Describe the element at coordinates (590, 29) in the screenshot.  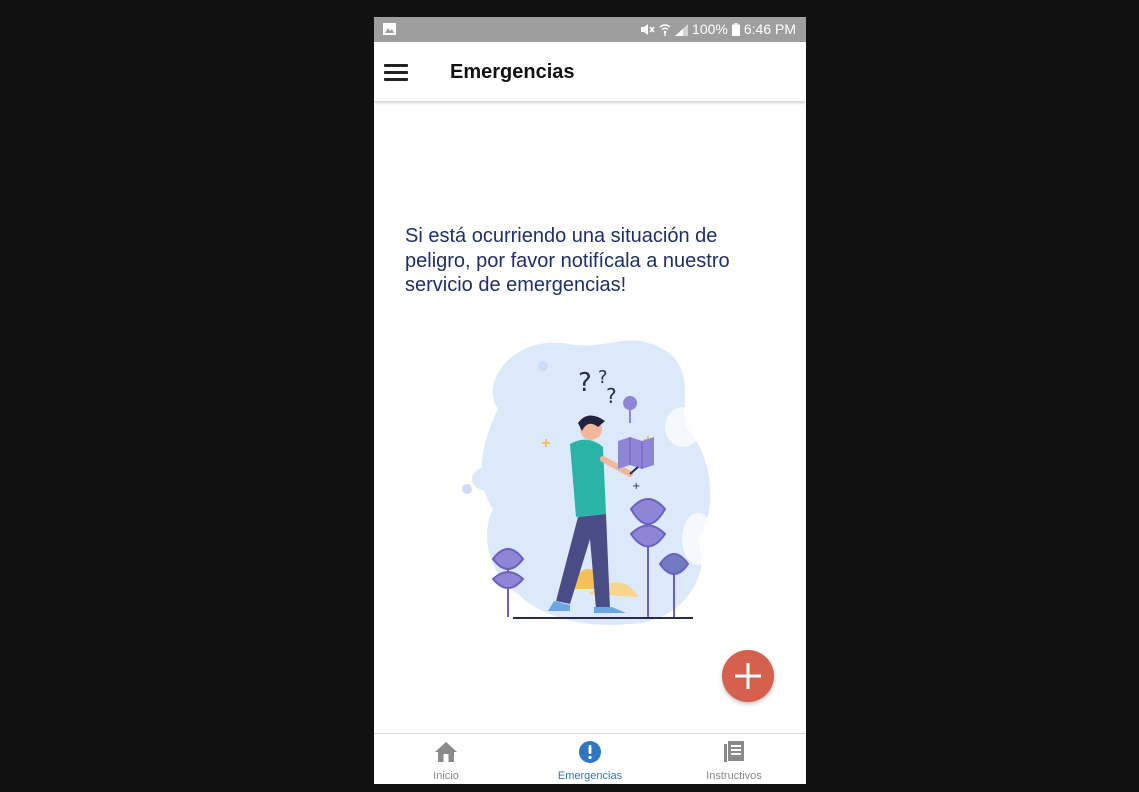
I see `status-bar: 100% 6:46 PM` at that location.